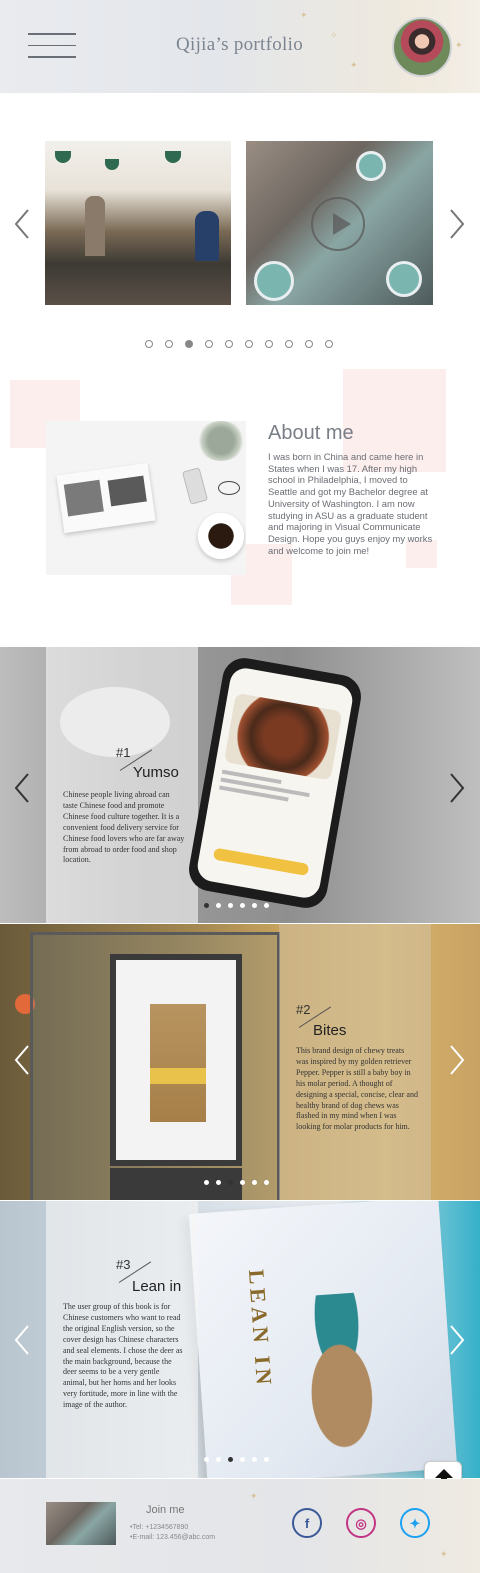  What do you see at coordinates (156, 772) in the screenshot?
I see `project-name: Yumso` at bounding box center [156, 772].